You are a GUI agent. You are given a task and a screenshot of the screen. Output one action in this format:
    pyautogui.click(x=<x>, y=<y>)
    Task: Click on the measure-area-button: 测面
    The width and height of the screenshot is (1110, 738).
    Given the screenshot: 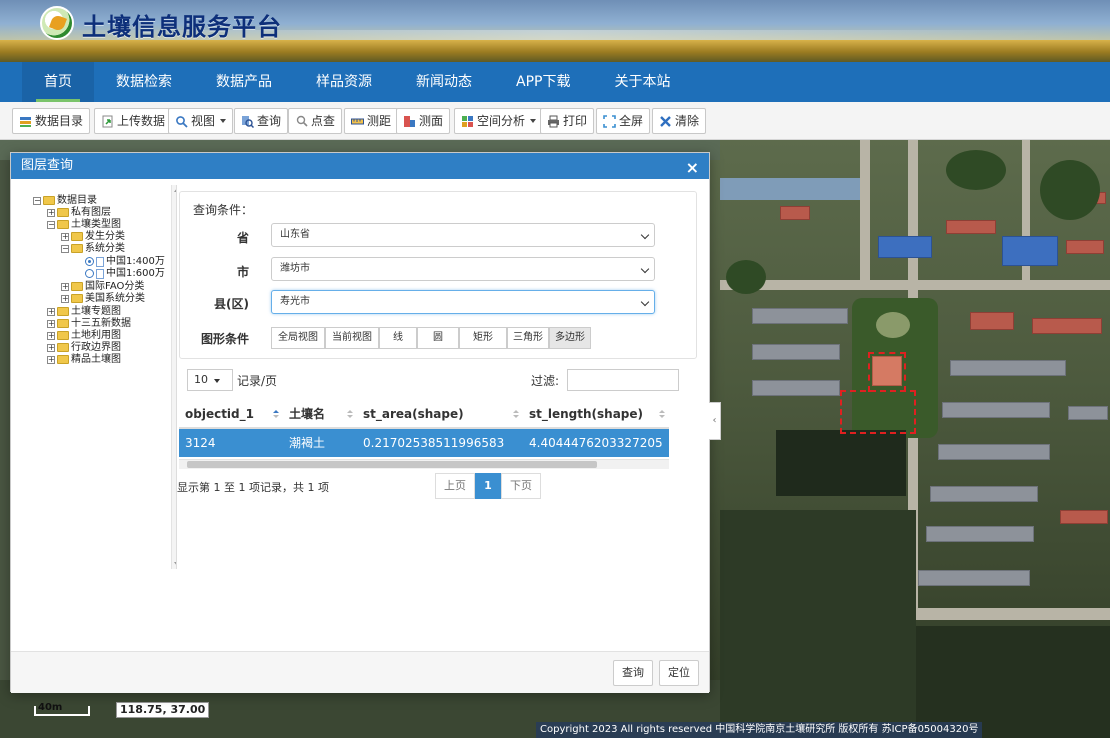 What is the action you would take?
    pyautogui.click(x=423, y=121)
    